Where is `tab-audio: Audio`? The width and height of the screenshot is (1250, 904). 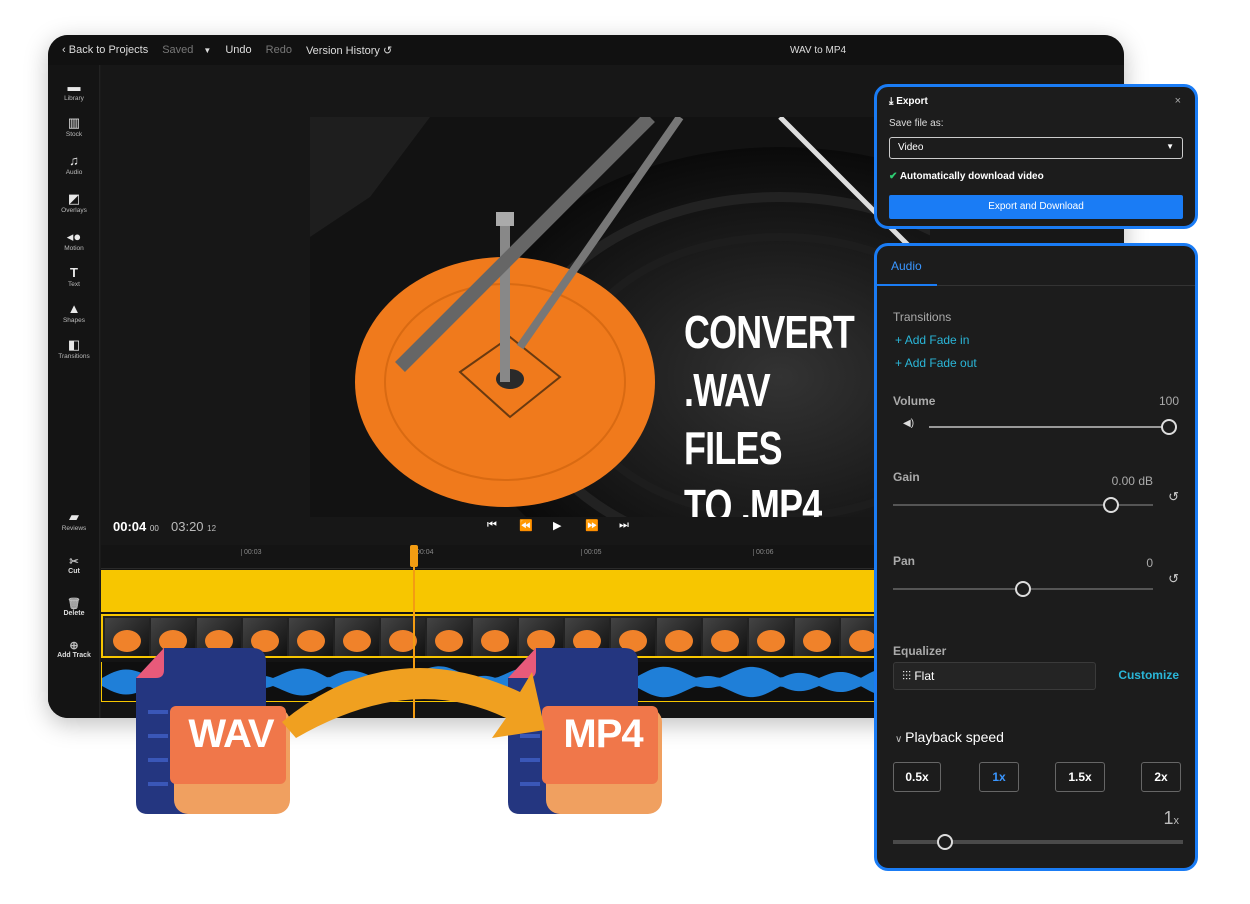
tab-audio: Audio is located at coordinates (907, 266).